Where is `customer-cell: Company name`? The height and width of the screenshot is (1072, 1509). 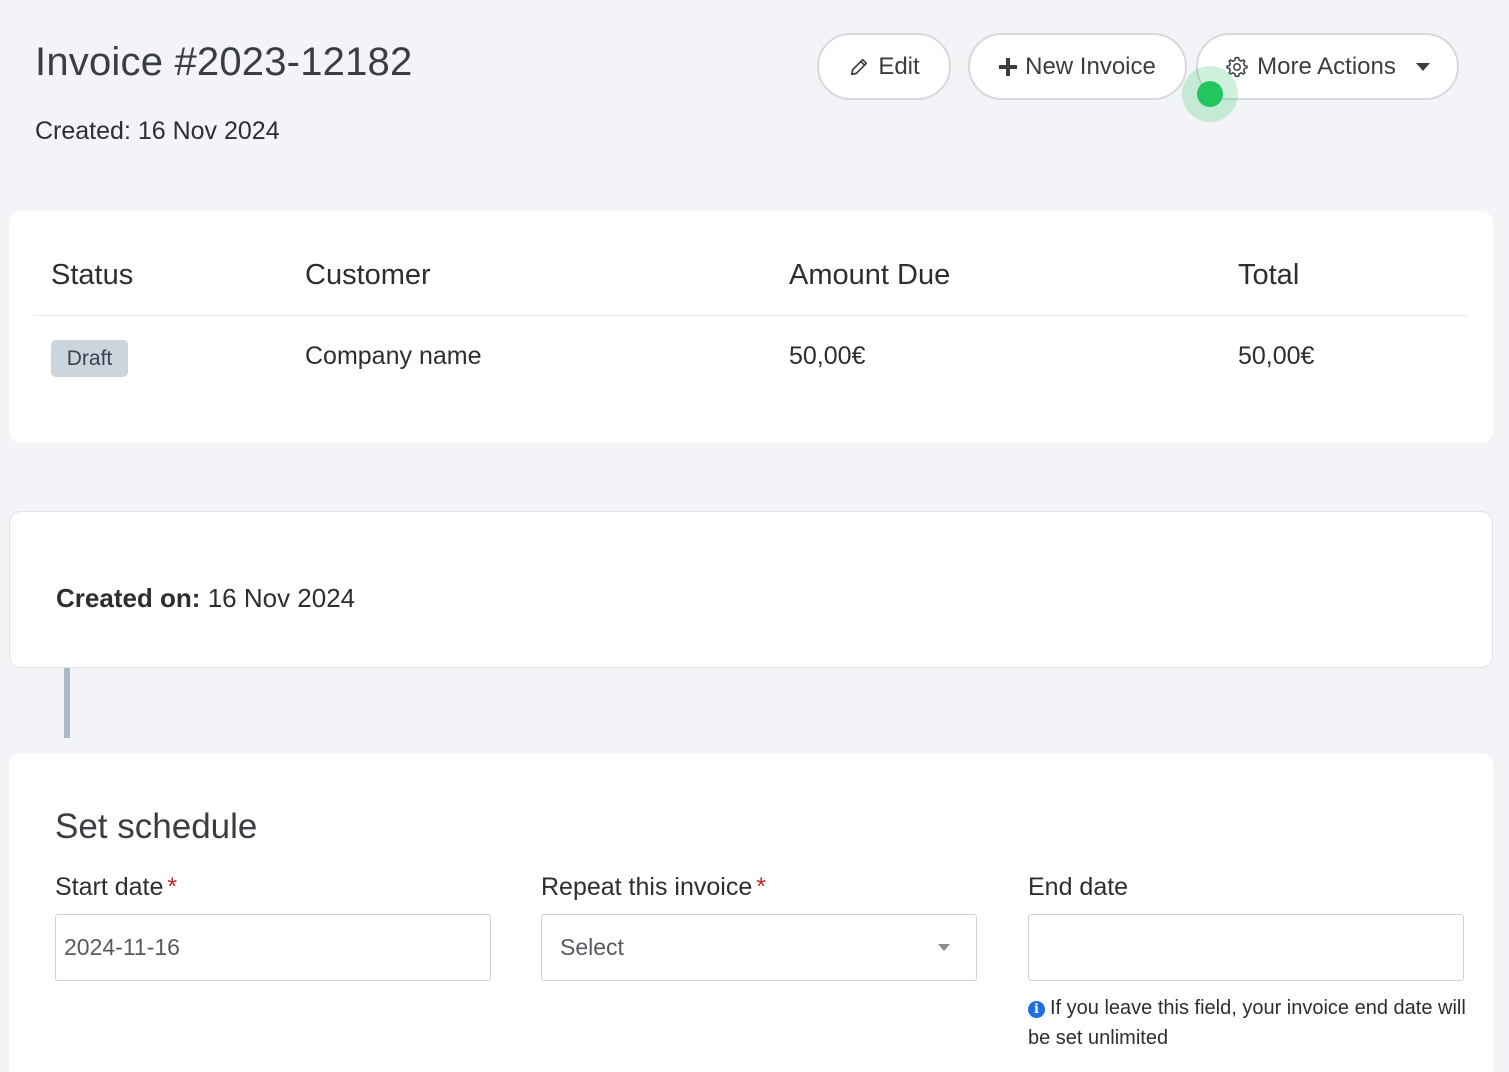
customer-cell: Company name is located at coordinates (393, 356).